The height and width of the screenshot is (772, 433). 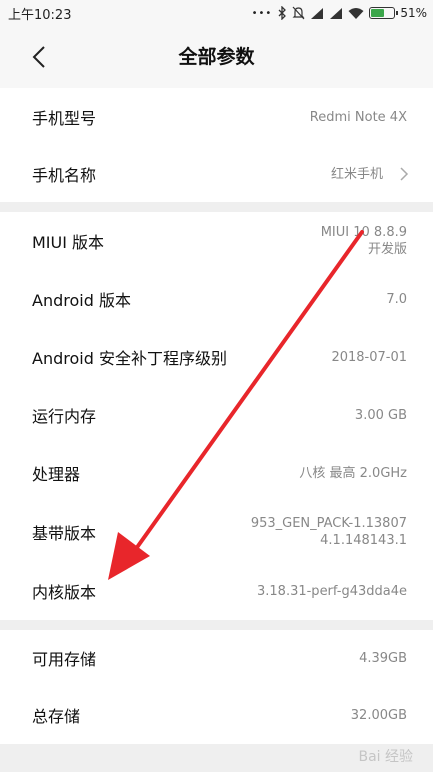 What do you see at coordinates (64, 659) in the screenshot?
I see `row-label: 可用存储` at bounding box center [64, 659].